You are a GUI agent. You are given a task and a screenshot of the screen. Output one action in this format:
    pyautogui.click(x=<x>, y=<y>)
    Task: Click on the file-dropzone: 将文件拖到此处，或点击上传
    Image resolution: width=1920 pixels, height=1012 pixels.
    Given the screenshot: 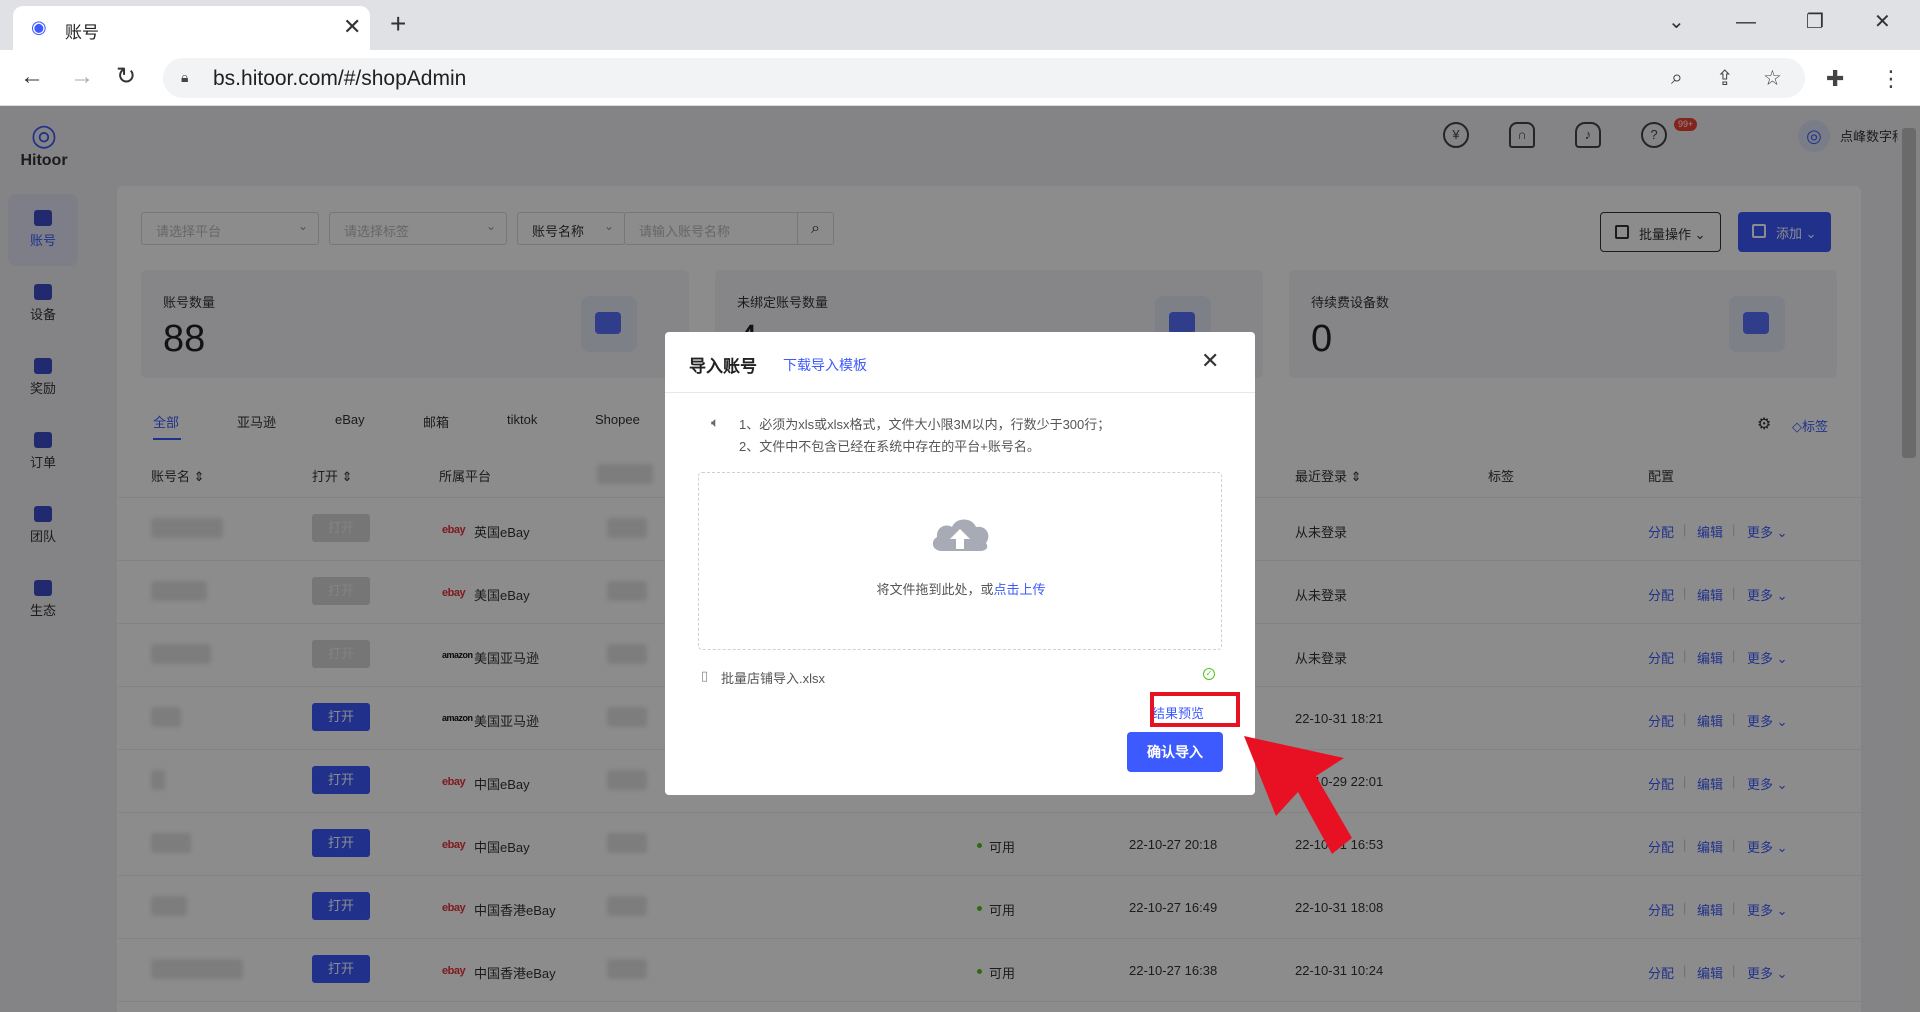 What is the action you would take?
    pyautogui.click(x=960, y=561)
    